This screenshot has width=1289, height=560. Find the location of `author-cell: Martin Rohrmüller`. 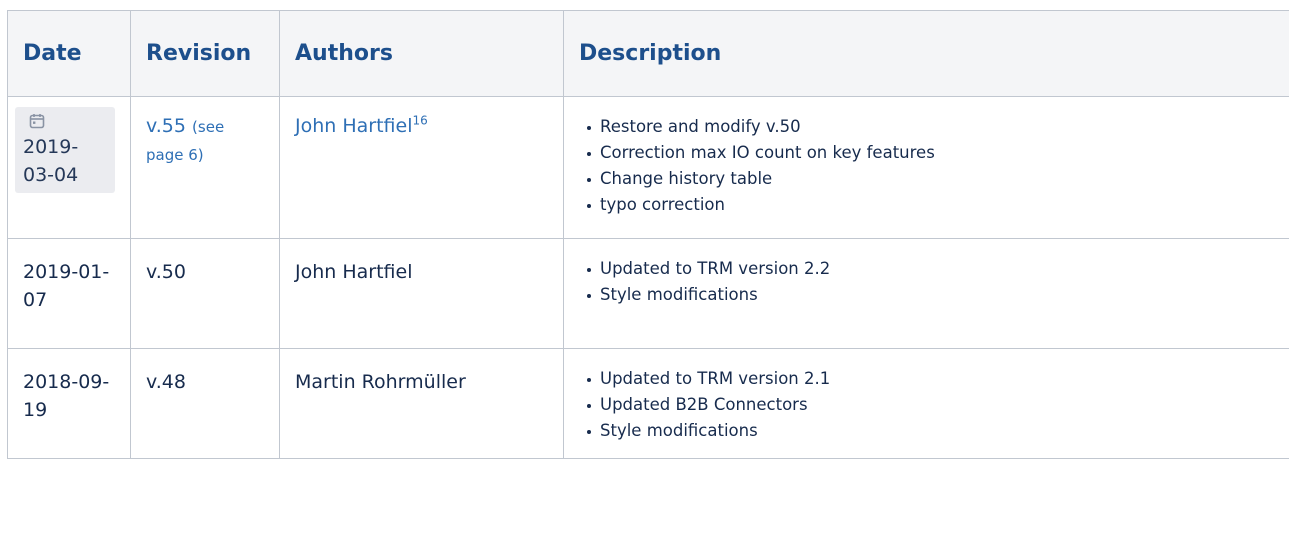

author-cell: Martin Rohrmüller is located at coordinates (421, 403).